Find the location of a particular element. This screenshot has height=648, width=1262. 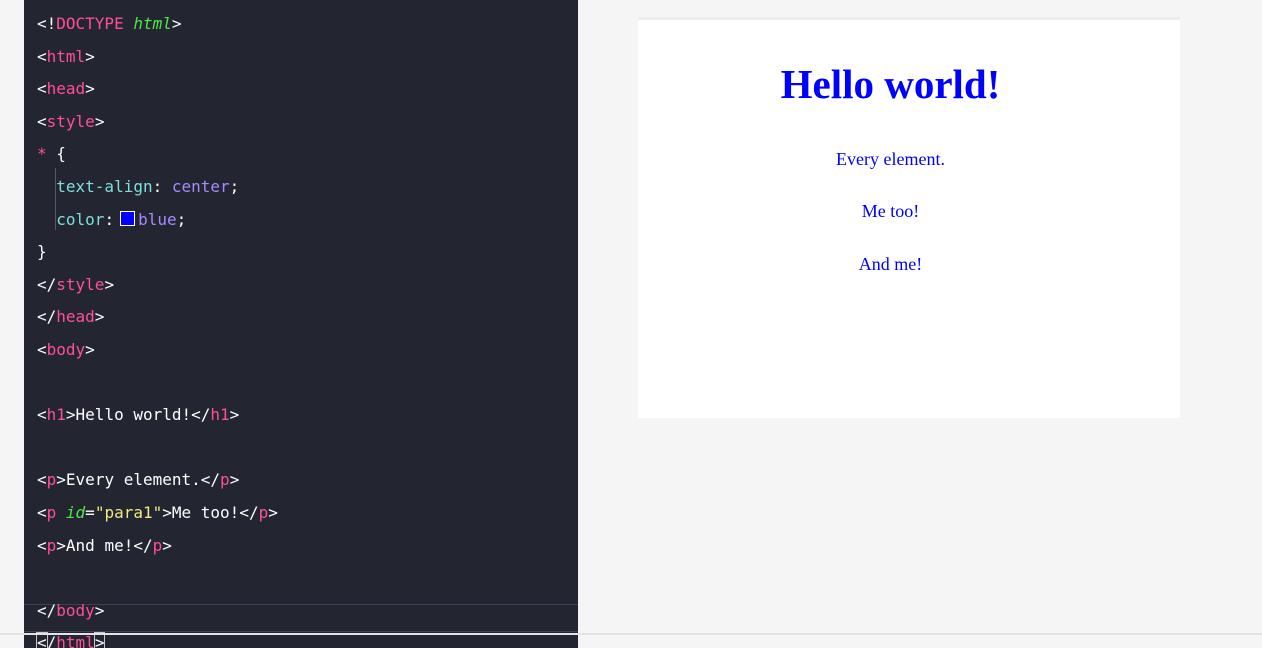

code-line: </head> is located at coordinates (157, 317).